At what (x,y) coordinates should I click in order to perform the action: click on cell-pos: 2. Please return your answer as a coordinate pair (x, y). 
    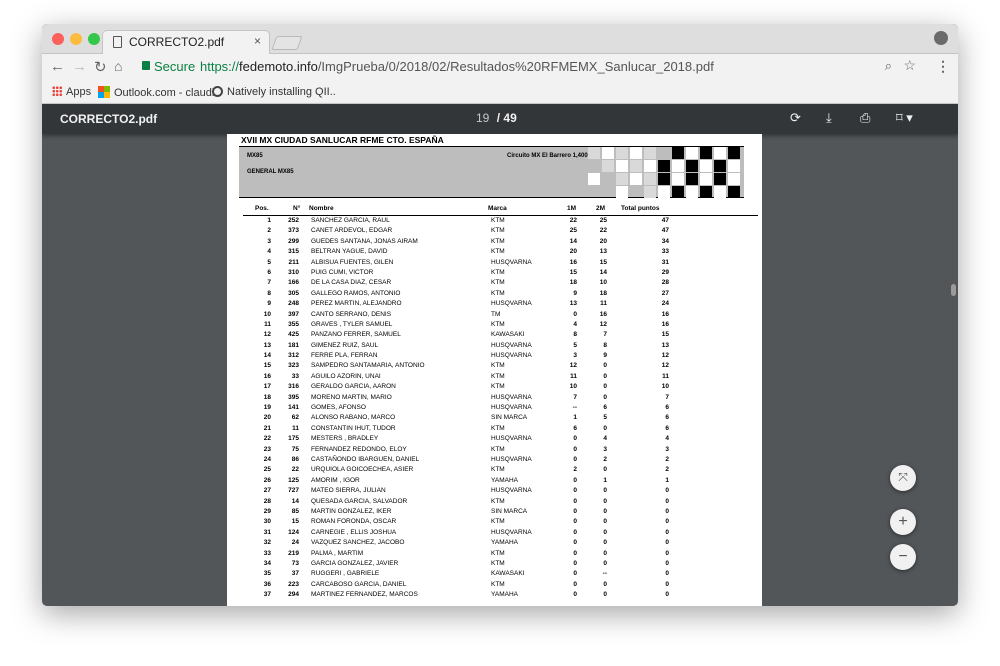
    Looking at the image, I should click on (269, 231).